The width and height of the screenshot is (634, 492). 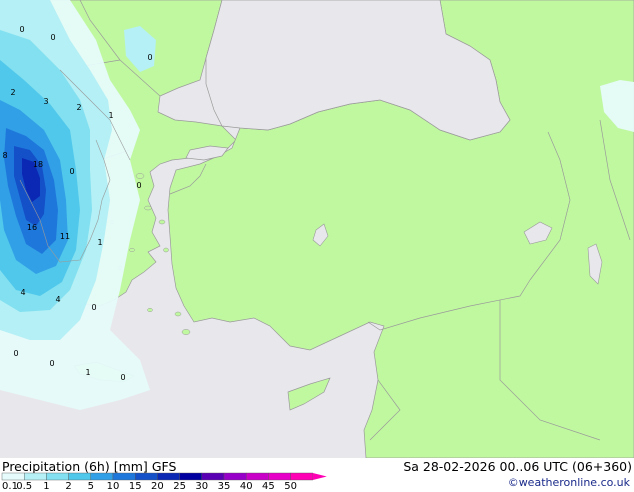 I want to click on legend-arrow, so click(x=319, y=476).